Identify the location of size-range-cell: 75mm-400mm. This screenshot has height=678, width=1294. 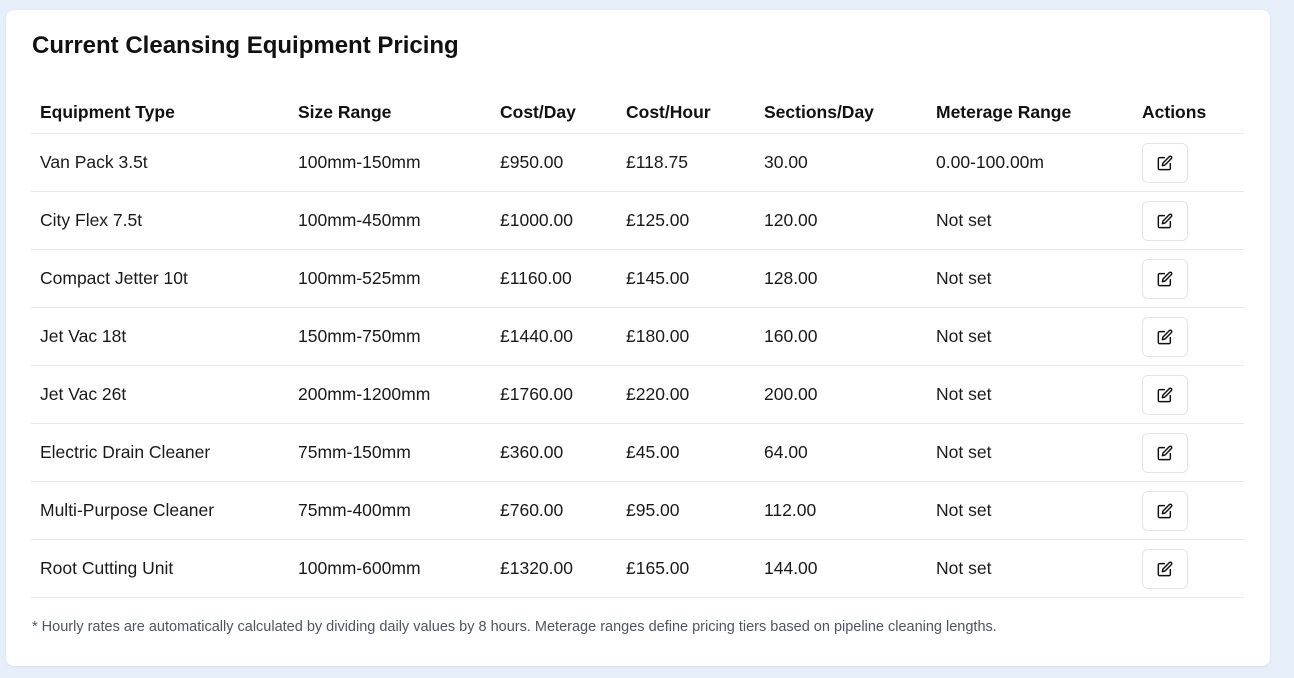
(390, 510).